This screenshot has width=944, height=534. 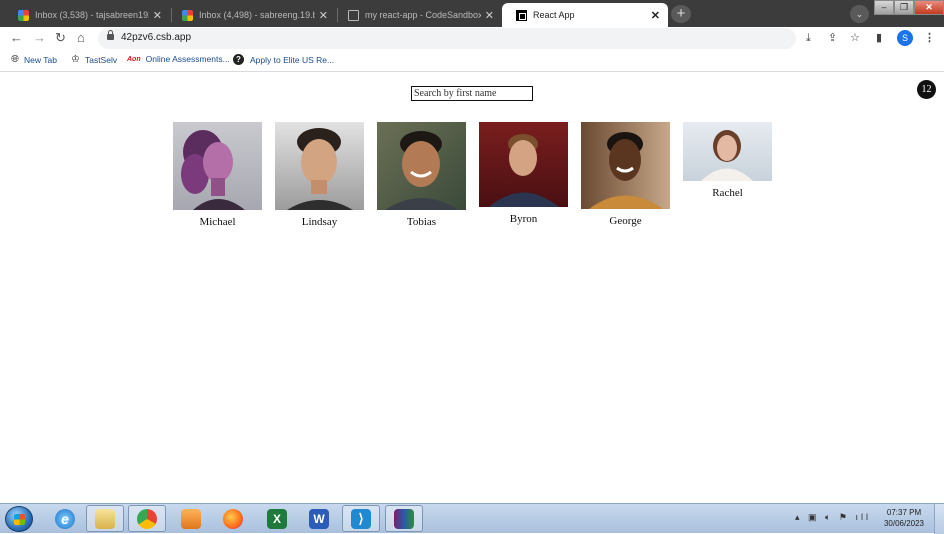 I want to click on person-name: Lindsay, so click(x=319, y=222).